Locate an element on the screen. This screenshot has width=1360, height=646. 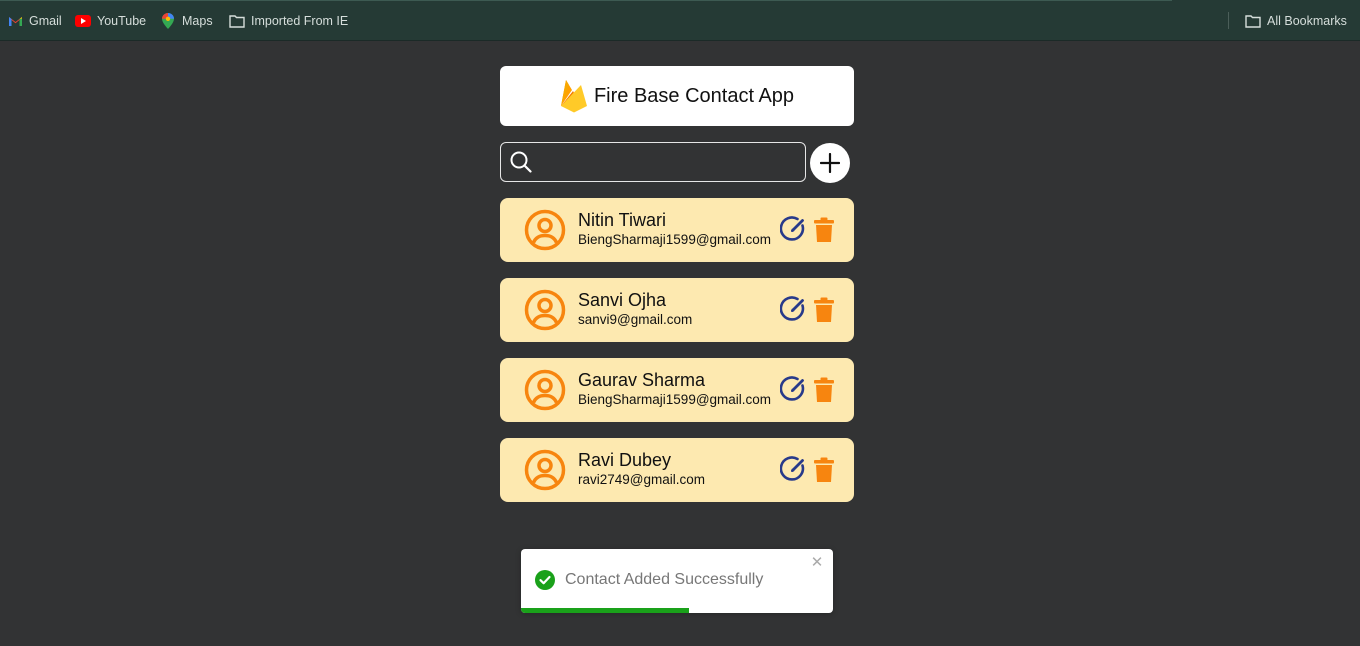
page-title: Fire Base Contact App is located at coordinates (694, 95).